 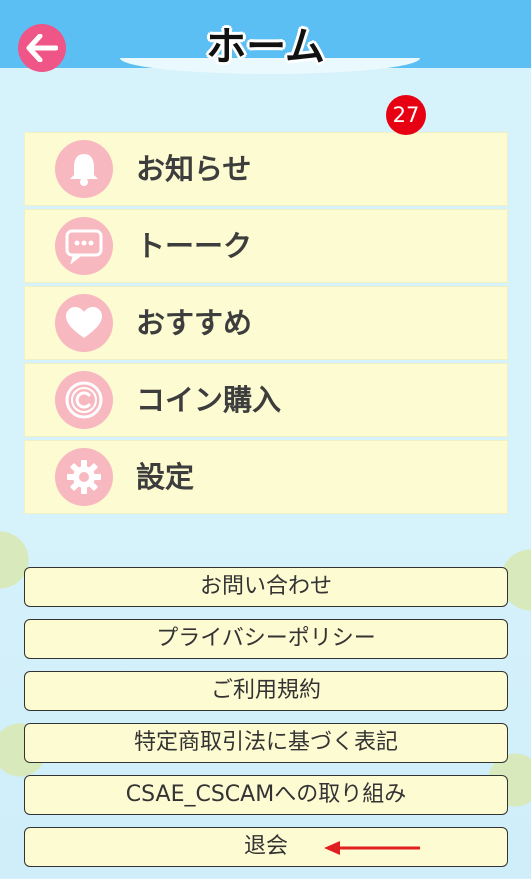 I want to click on privacy-policy-button: プライバシーポリシー, so click(x=266, y=639).